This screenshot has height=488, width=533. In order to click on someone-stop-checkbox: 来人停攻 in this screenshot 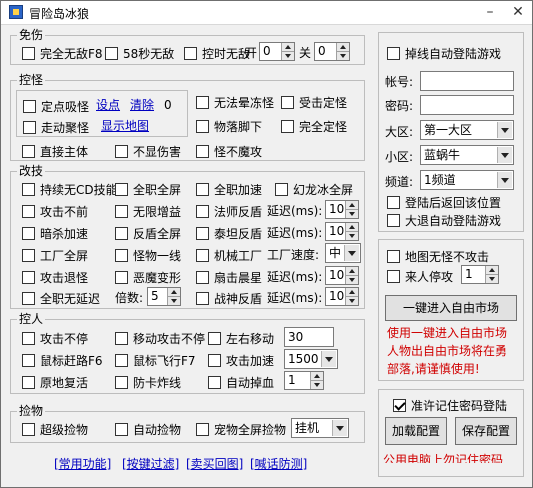, I will do `click(420, 276)`.